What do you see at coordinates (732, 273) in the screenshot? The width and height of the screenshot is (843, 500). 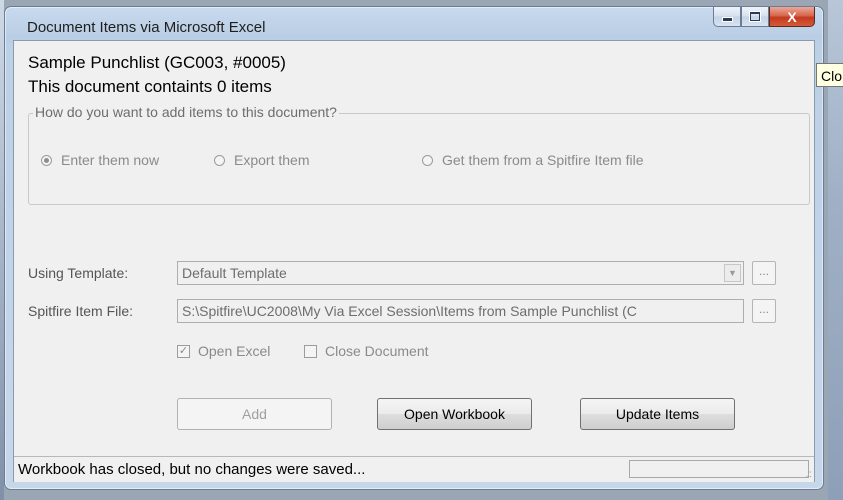 I see `chevron-down-icon: ▼` at bounding box center [732, 273].